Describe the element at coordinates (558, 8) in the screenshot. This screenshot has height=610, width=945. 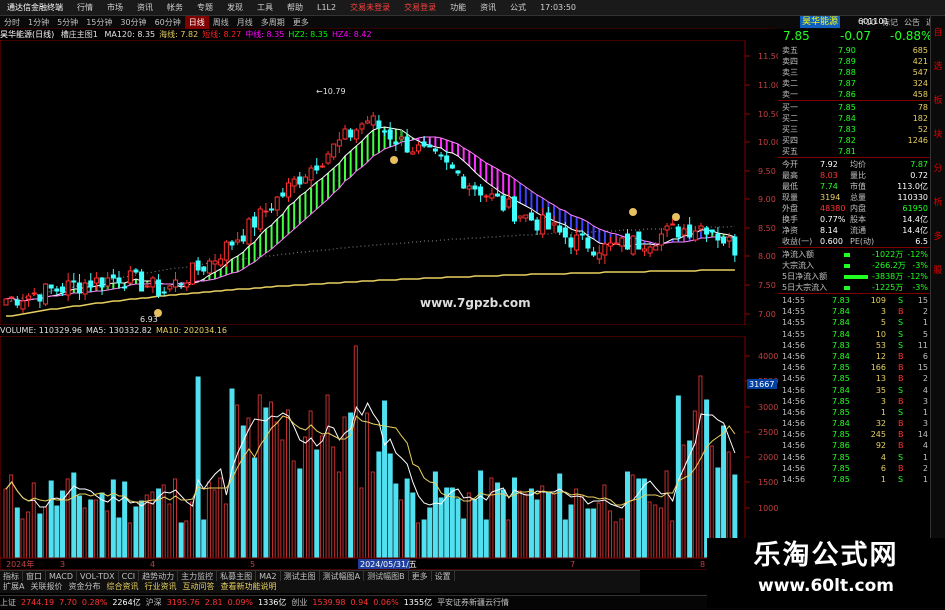
I see `titlebar-item: 17:03:50` at that location.